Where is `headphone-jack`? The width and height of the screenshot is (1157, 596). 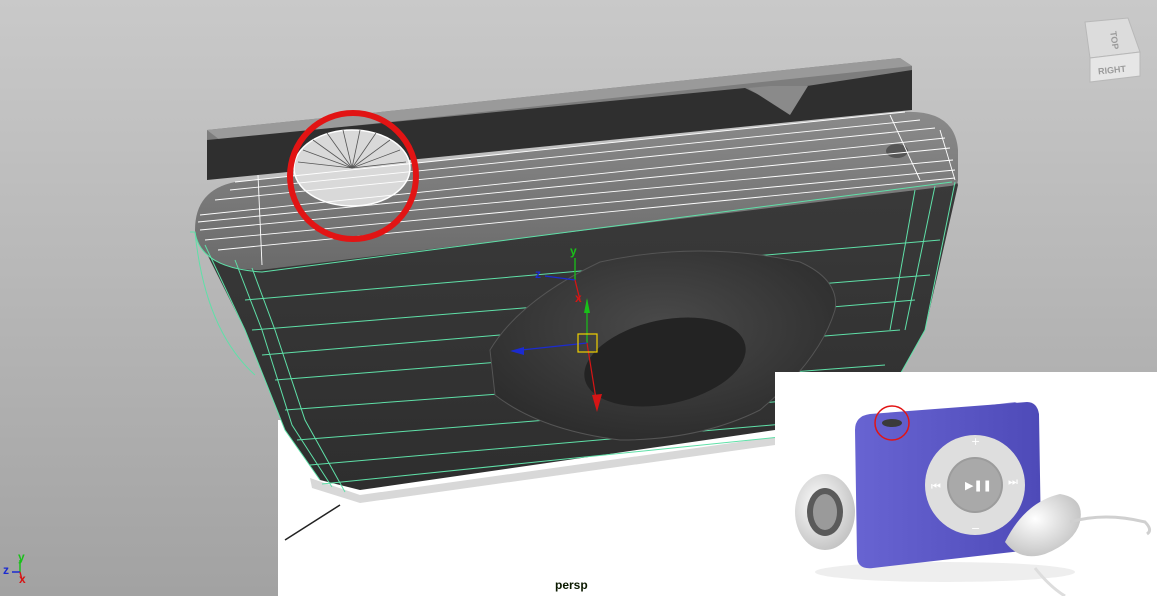
headphone-jack is located at coordinates (352, 168).